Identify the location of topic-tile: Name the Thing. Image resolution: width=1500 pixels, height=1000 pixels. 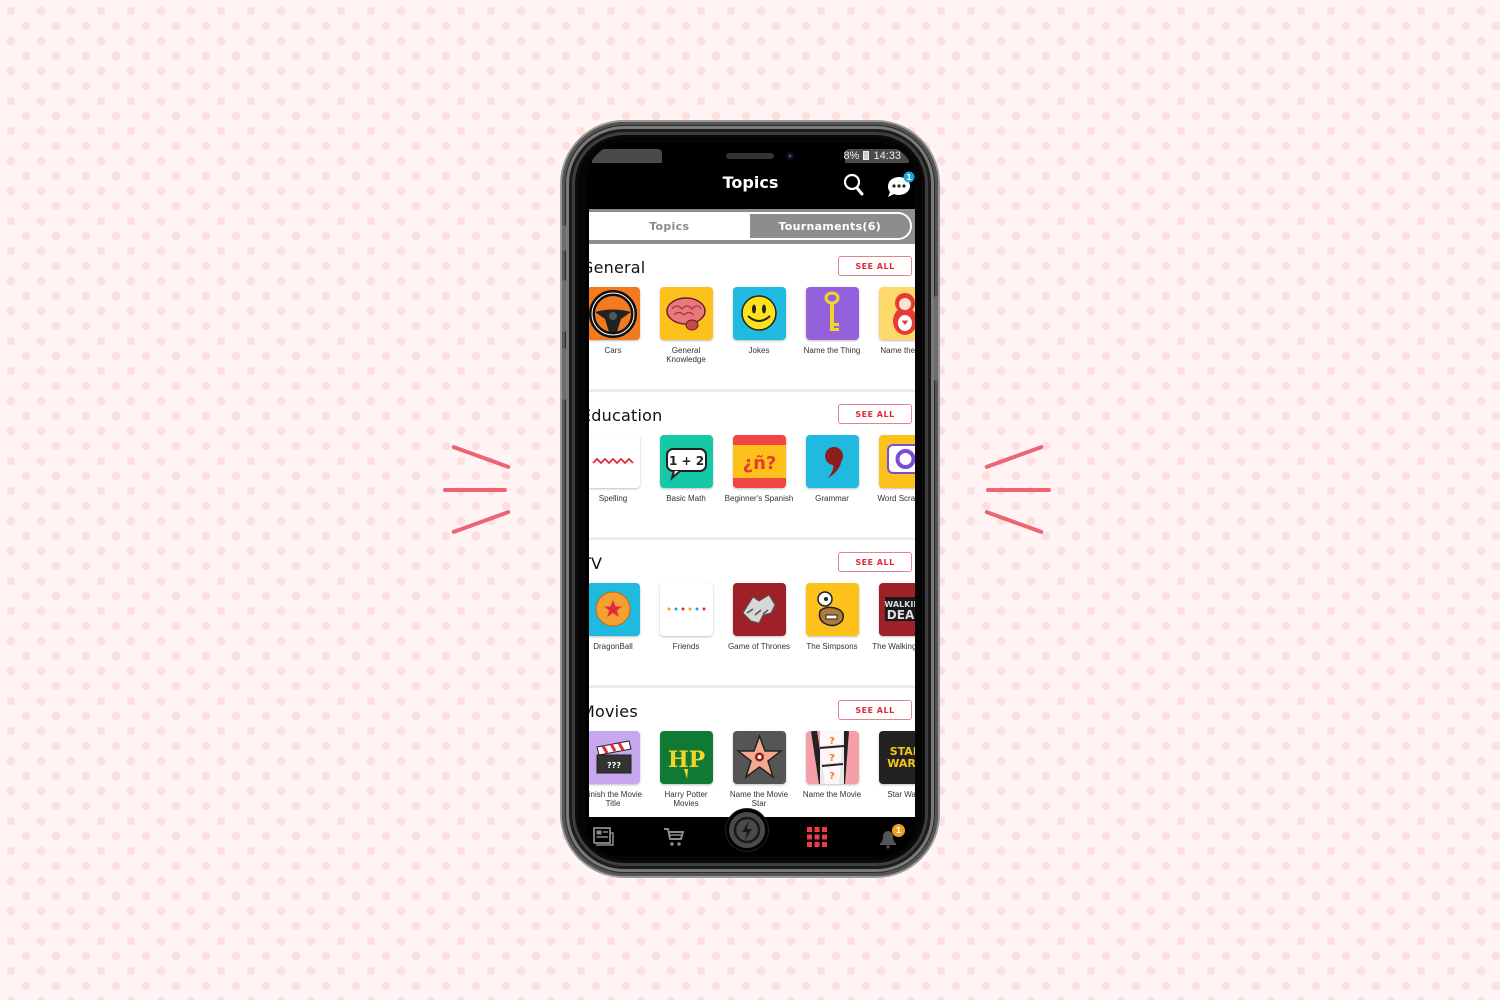
(832, 321).